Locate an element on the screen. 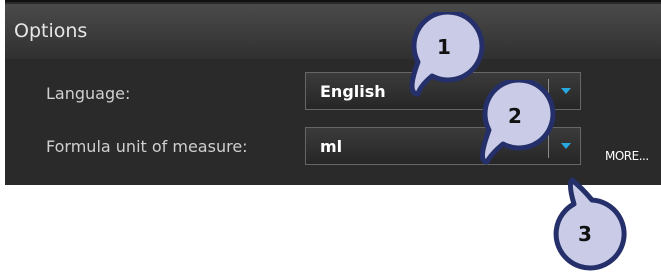  formula-unit-label: Formula unit of measure: is located at coordinates (147, 146).